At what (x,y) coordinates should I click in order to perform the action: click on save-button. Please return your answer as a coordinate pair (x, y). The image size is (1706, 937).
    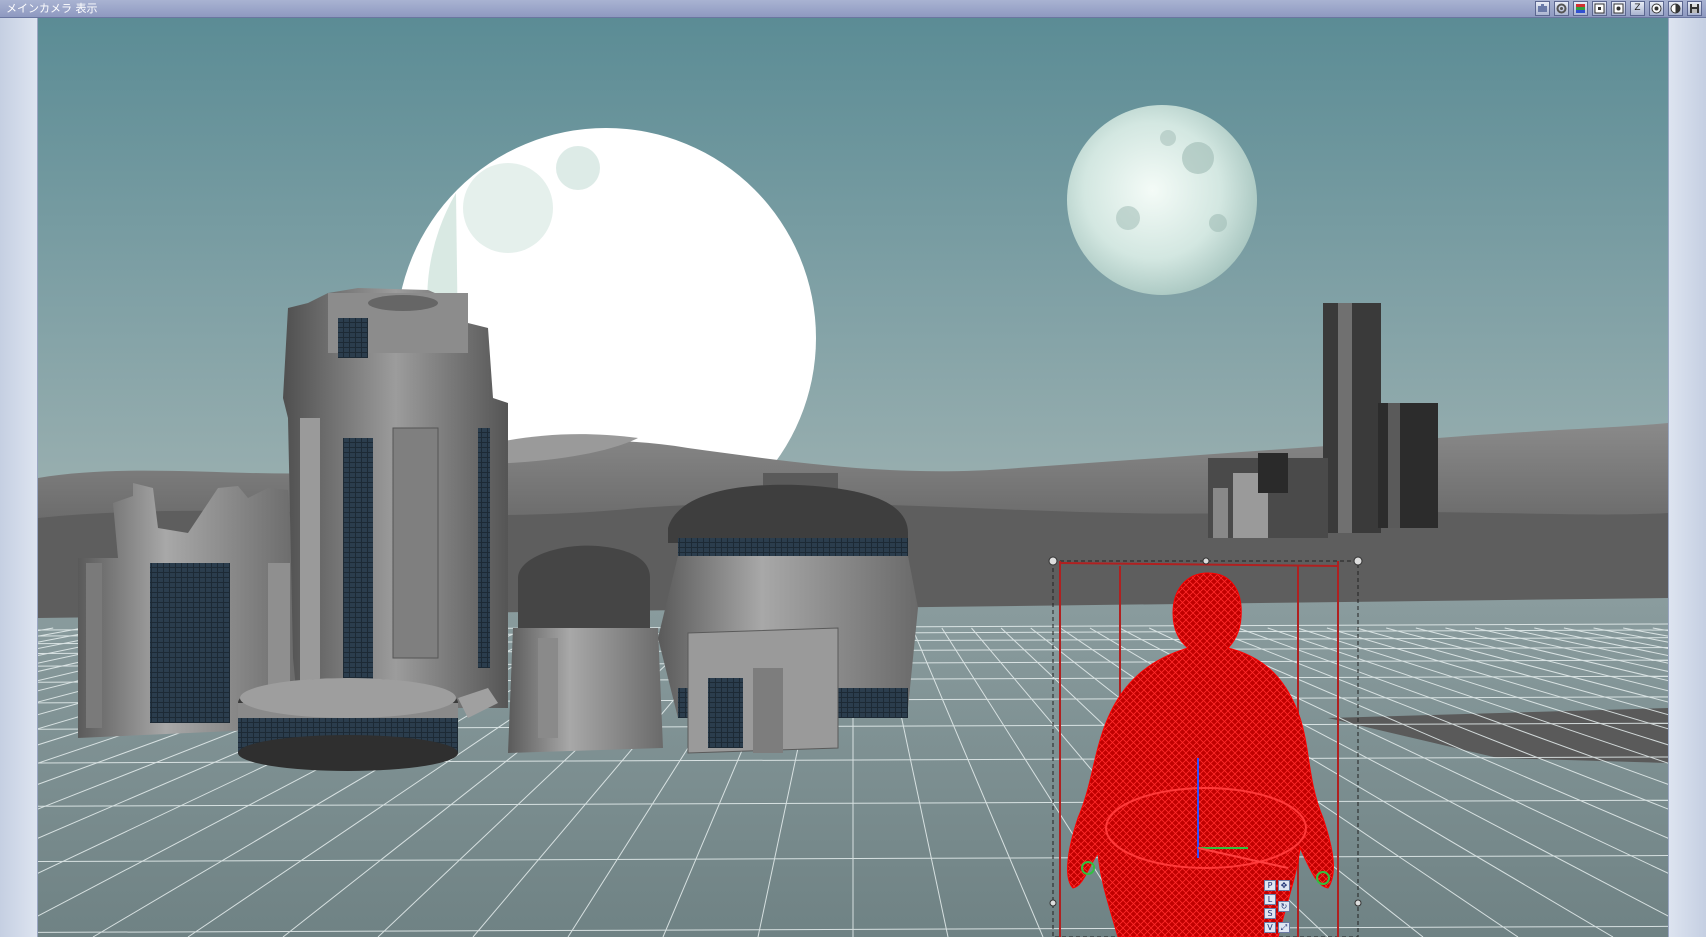
    Looking at the image, I should click on (1694, 8).